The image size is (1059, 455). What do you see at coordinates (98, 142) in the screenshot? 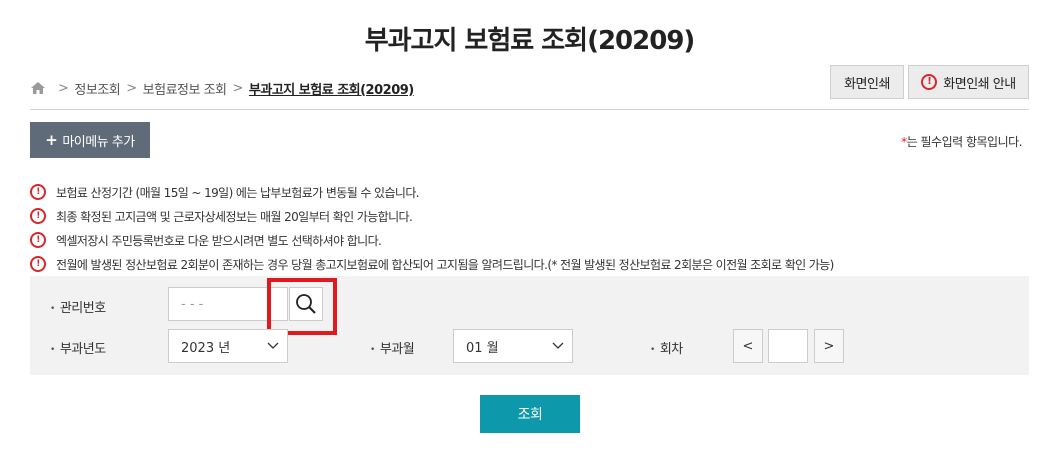
I see `add-mymenu-label: 마이메뉴 추가` at bounding box center [98, 142].